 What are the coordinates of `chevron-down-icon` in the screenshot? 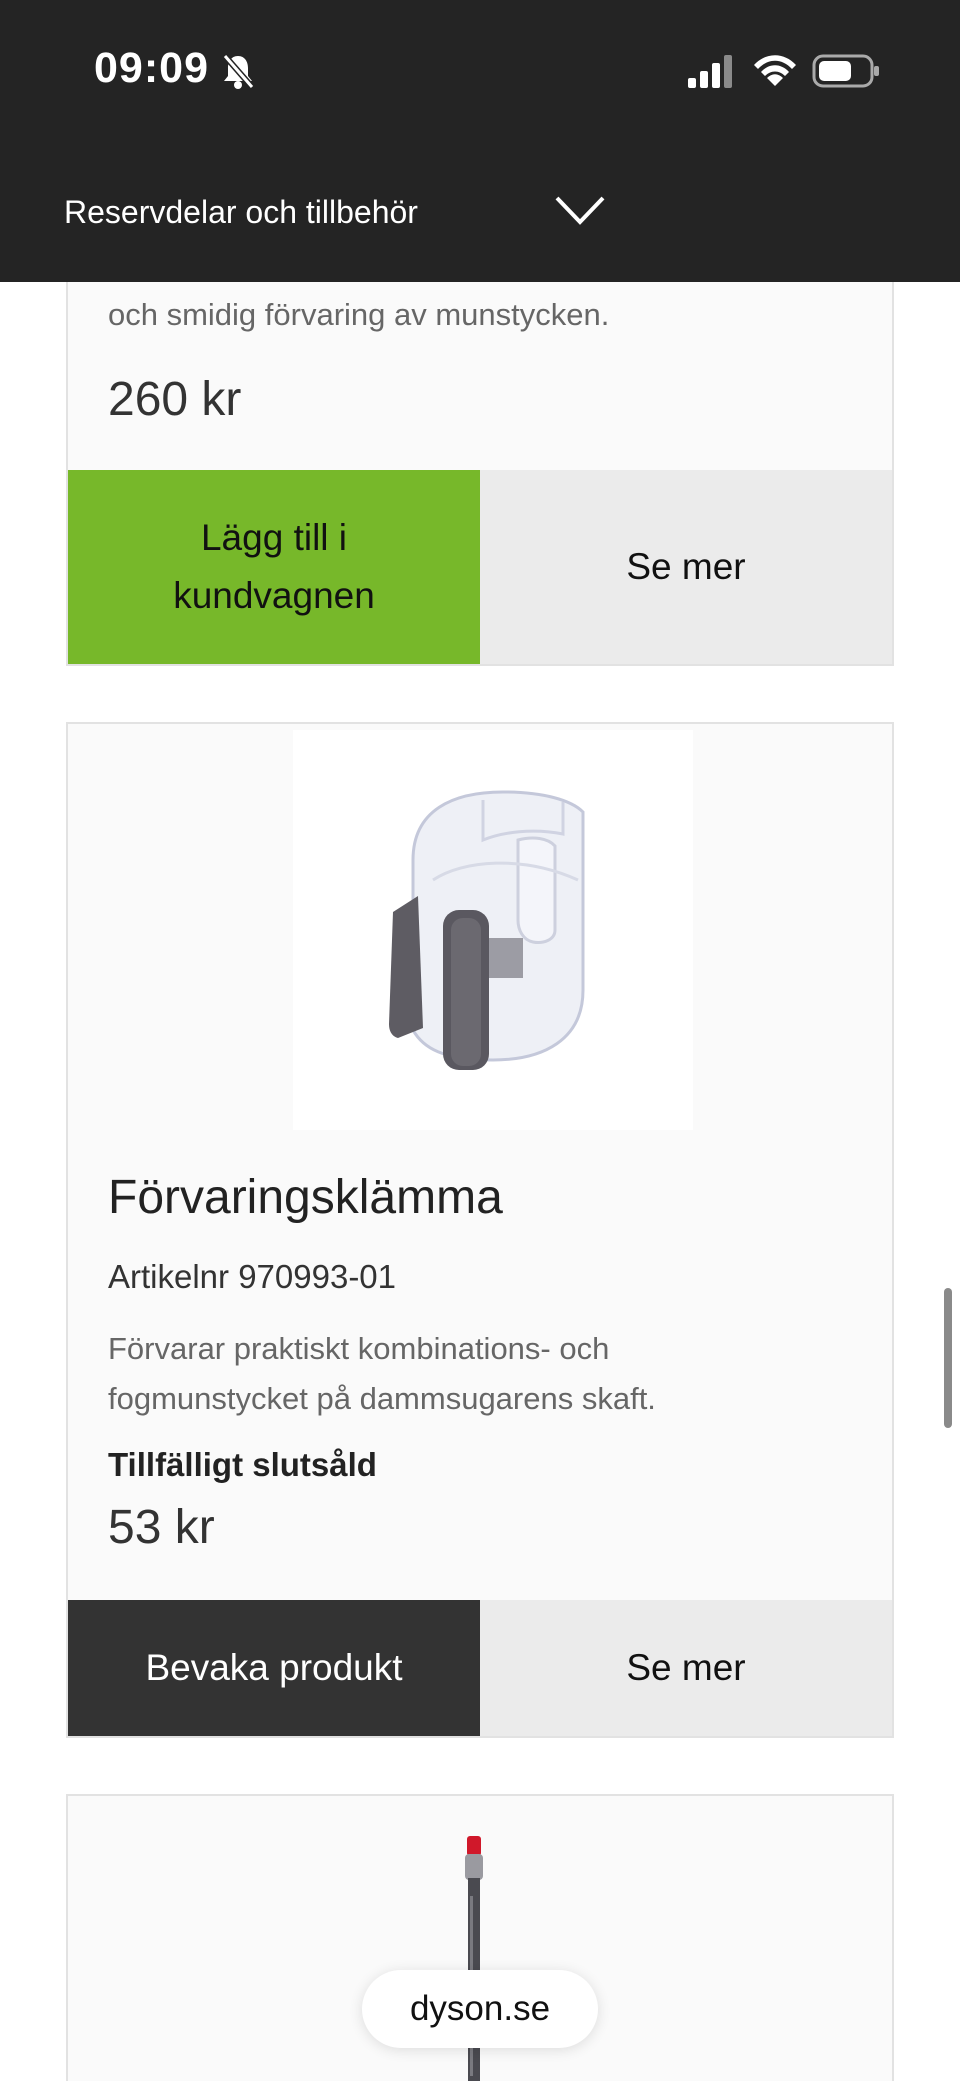 It's located at (580, 210).